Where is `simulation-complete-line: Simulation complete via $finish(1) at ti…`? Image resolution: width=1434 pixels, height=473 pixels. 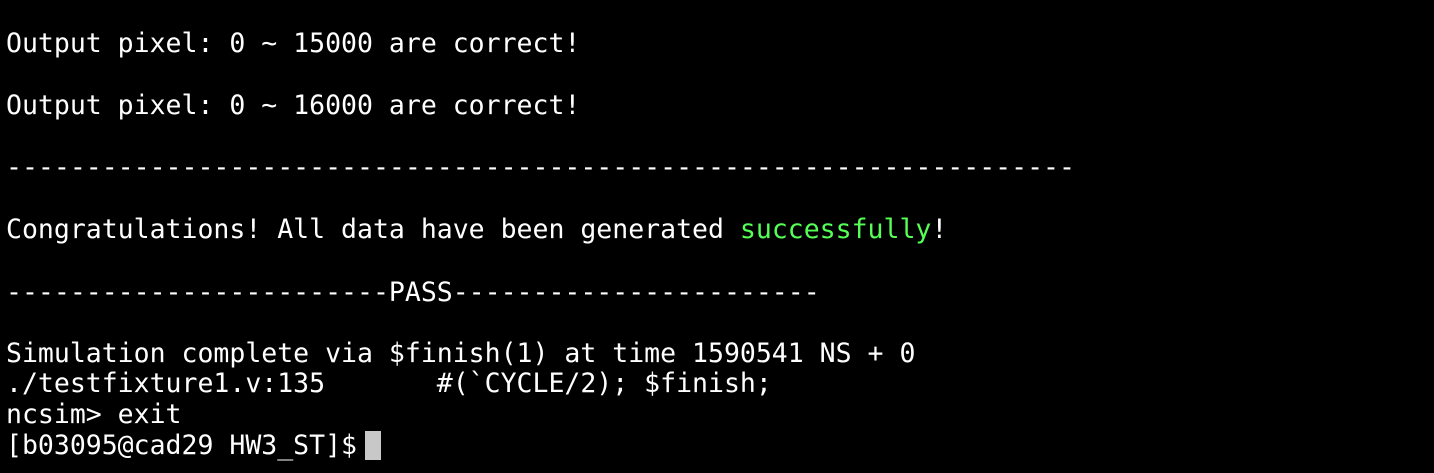 simulation-complete-line: Simulation complete via $finish(1) at ti… is located at coordinates (461, 353).